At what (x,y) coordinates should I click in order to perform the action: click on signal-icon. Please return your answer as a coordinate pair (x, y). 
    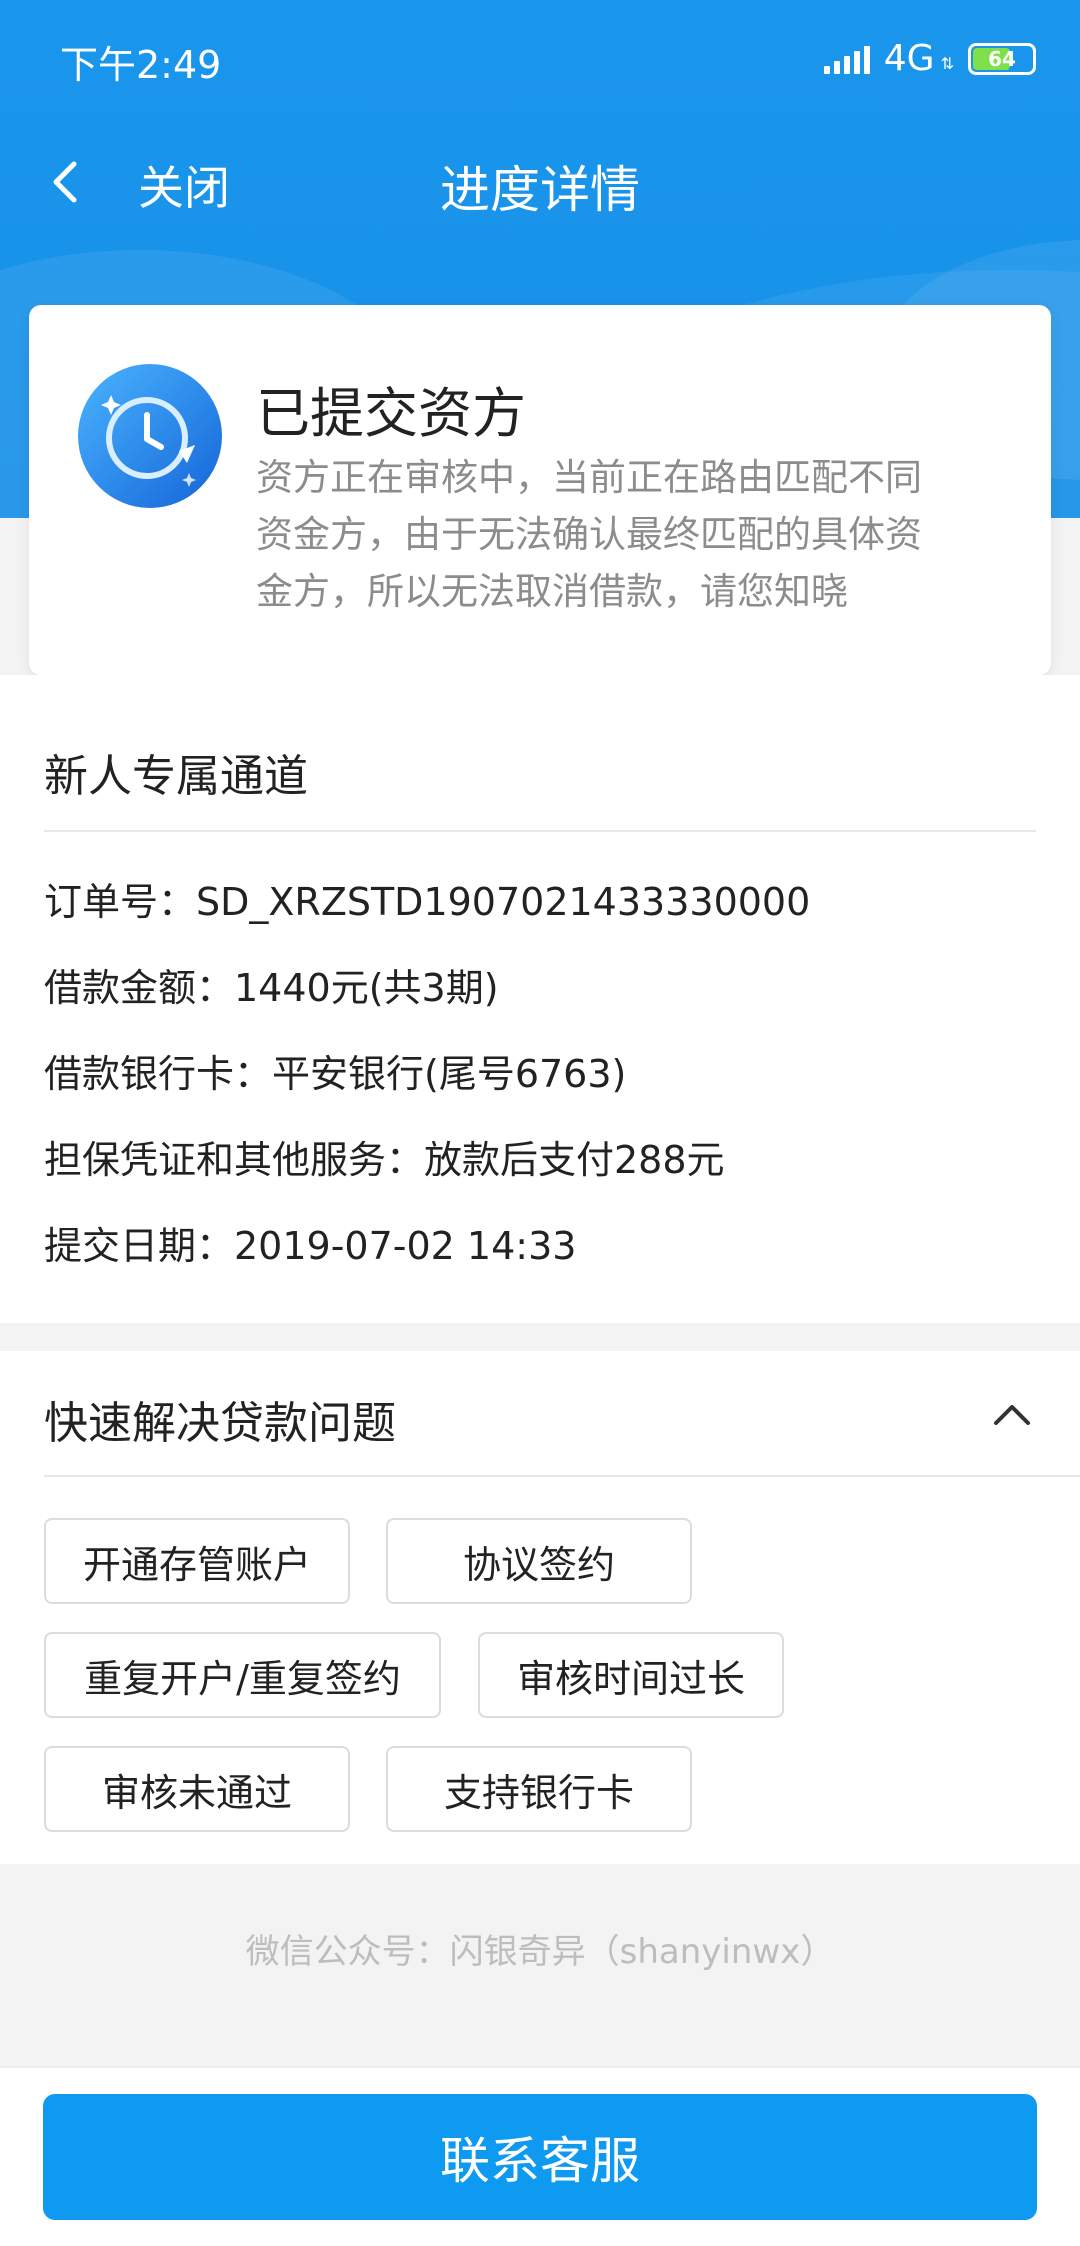
    Looking at the image, I should click on (846, 59).